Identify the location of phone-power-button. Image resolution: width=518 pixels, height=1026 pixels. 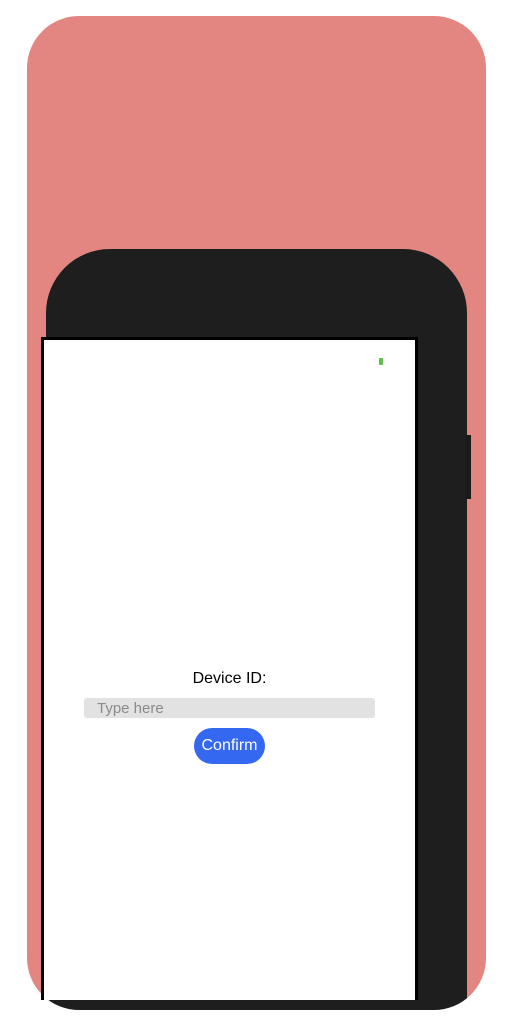
(468, 467).